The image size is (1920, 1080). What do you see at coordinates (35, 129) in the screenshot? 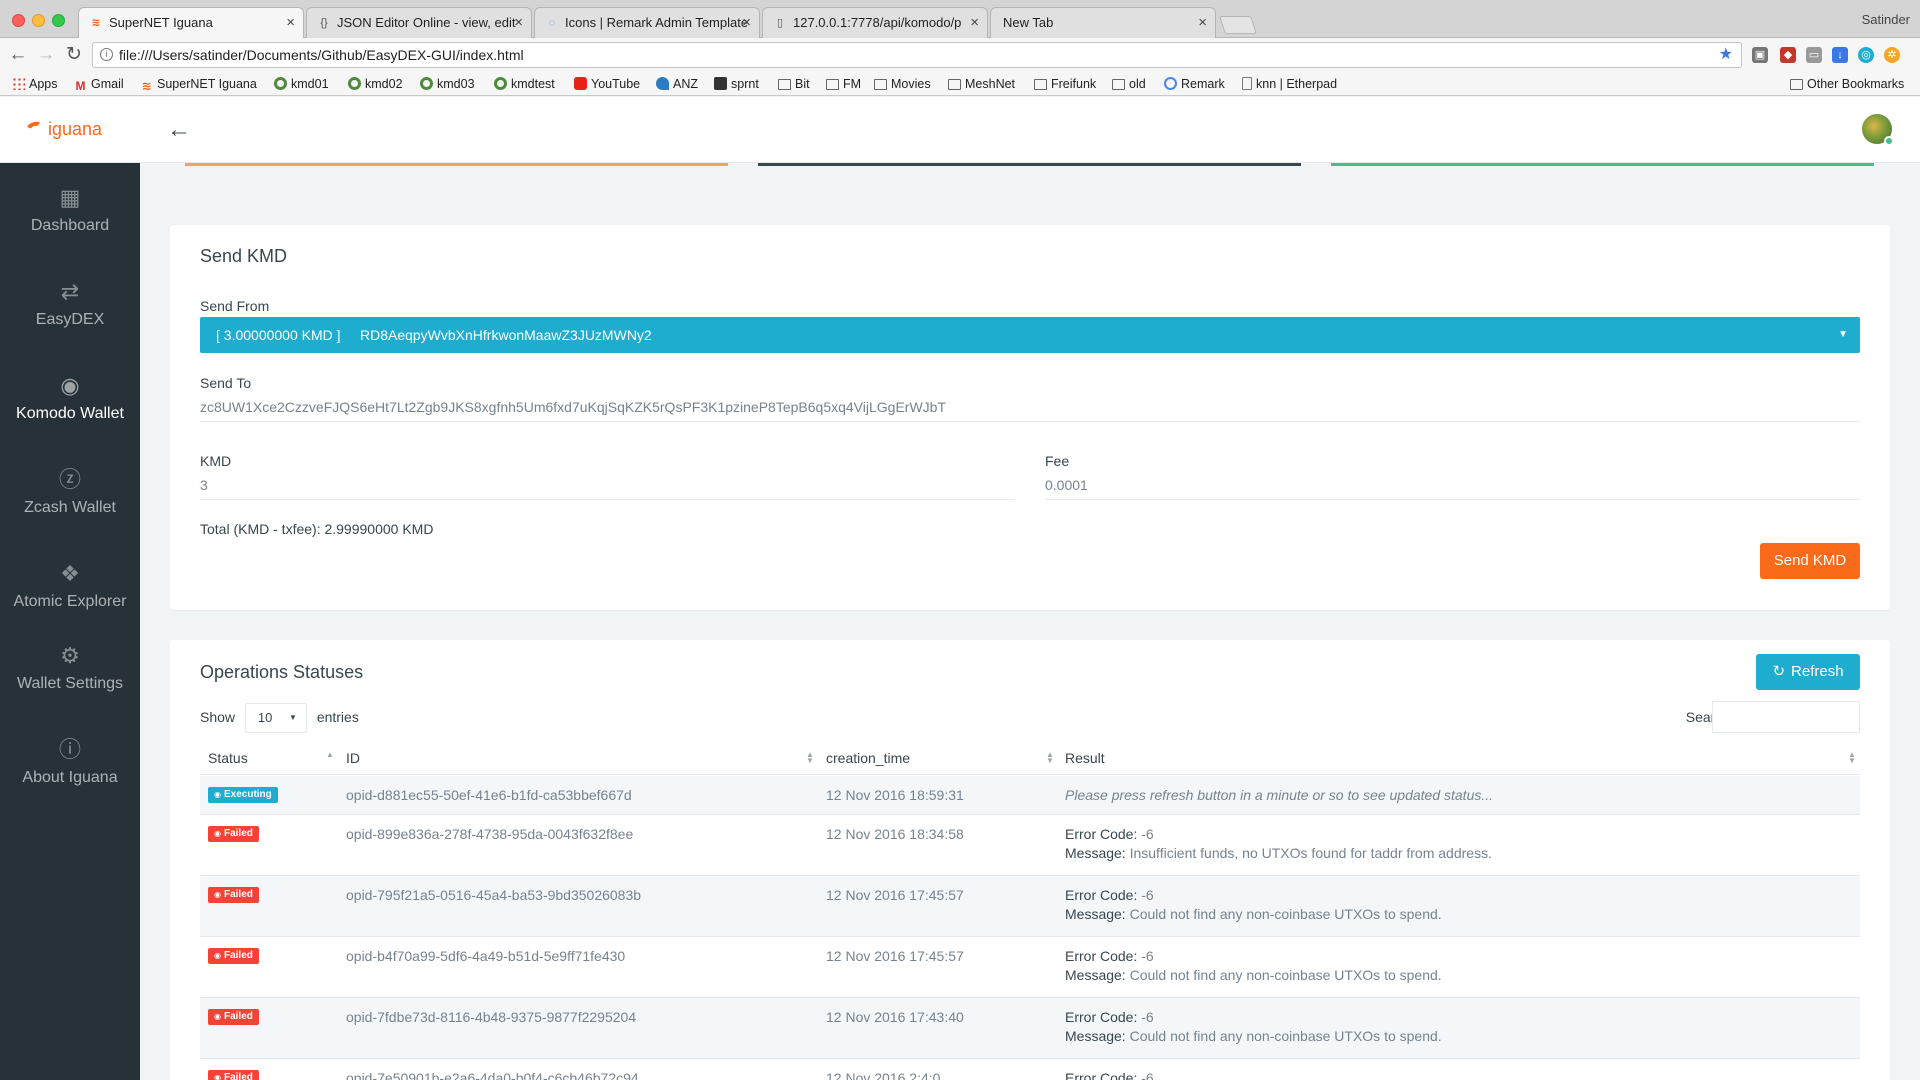
I see `iguana-logo-icon` at bounding box center [35, 129].